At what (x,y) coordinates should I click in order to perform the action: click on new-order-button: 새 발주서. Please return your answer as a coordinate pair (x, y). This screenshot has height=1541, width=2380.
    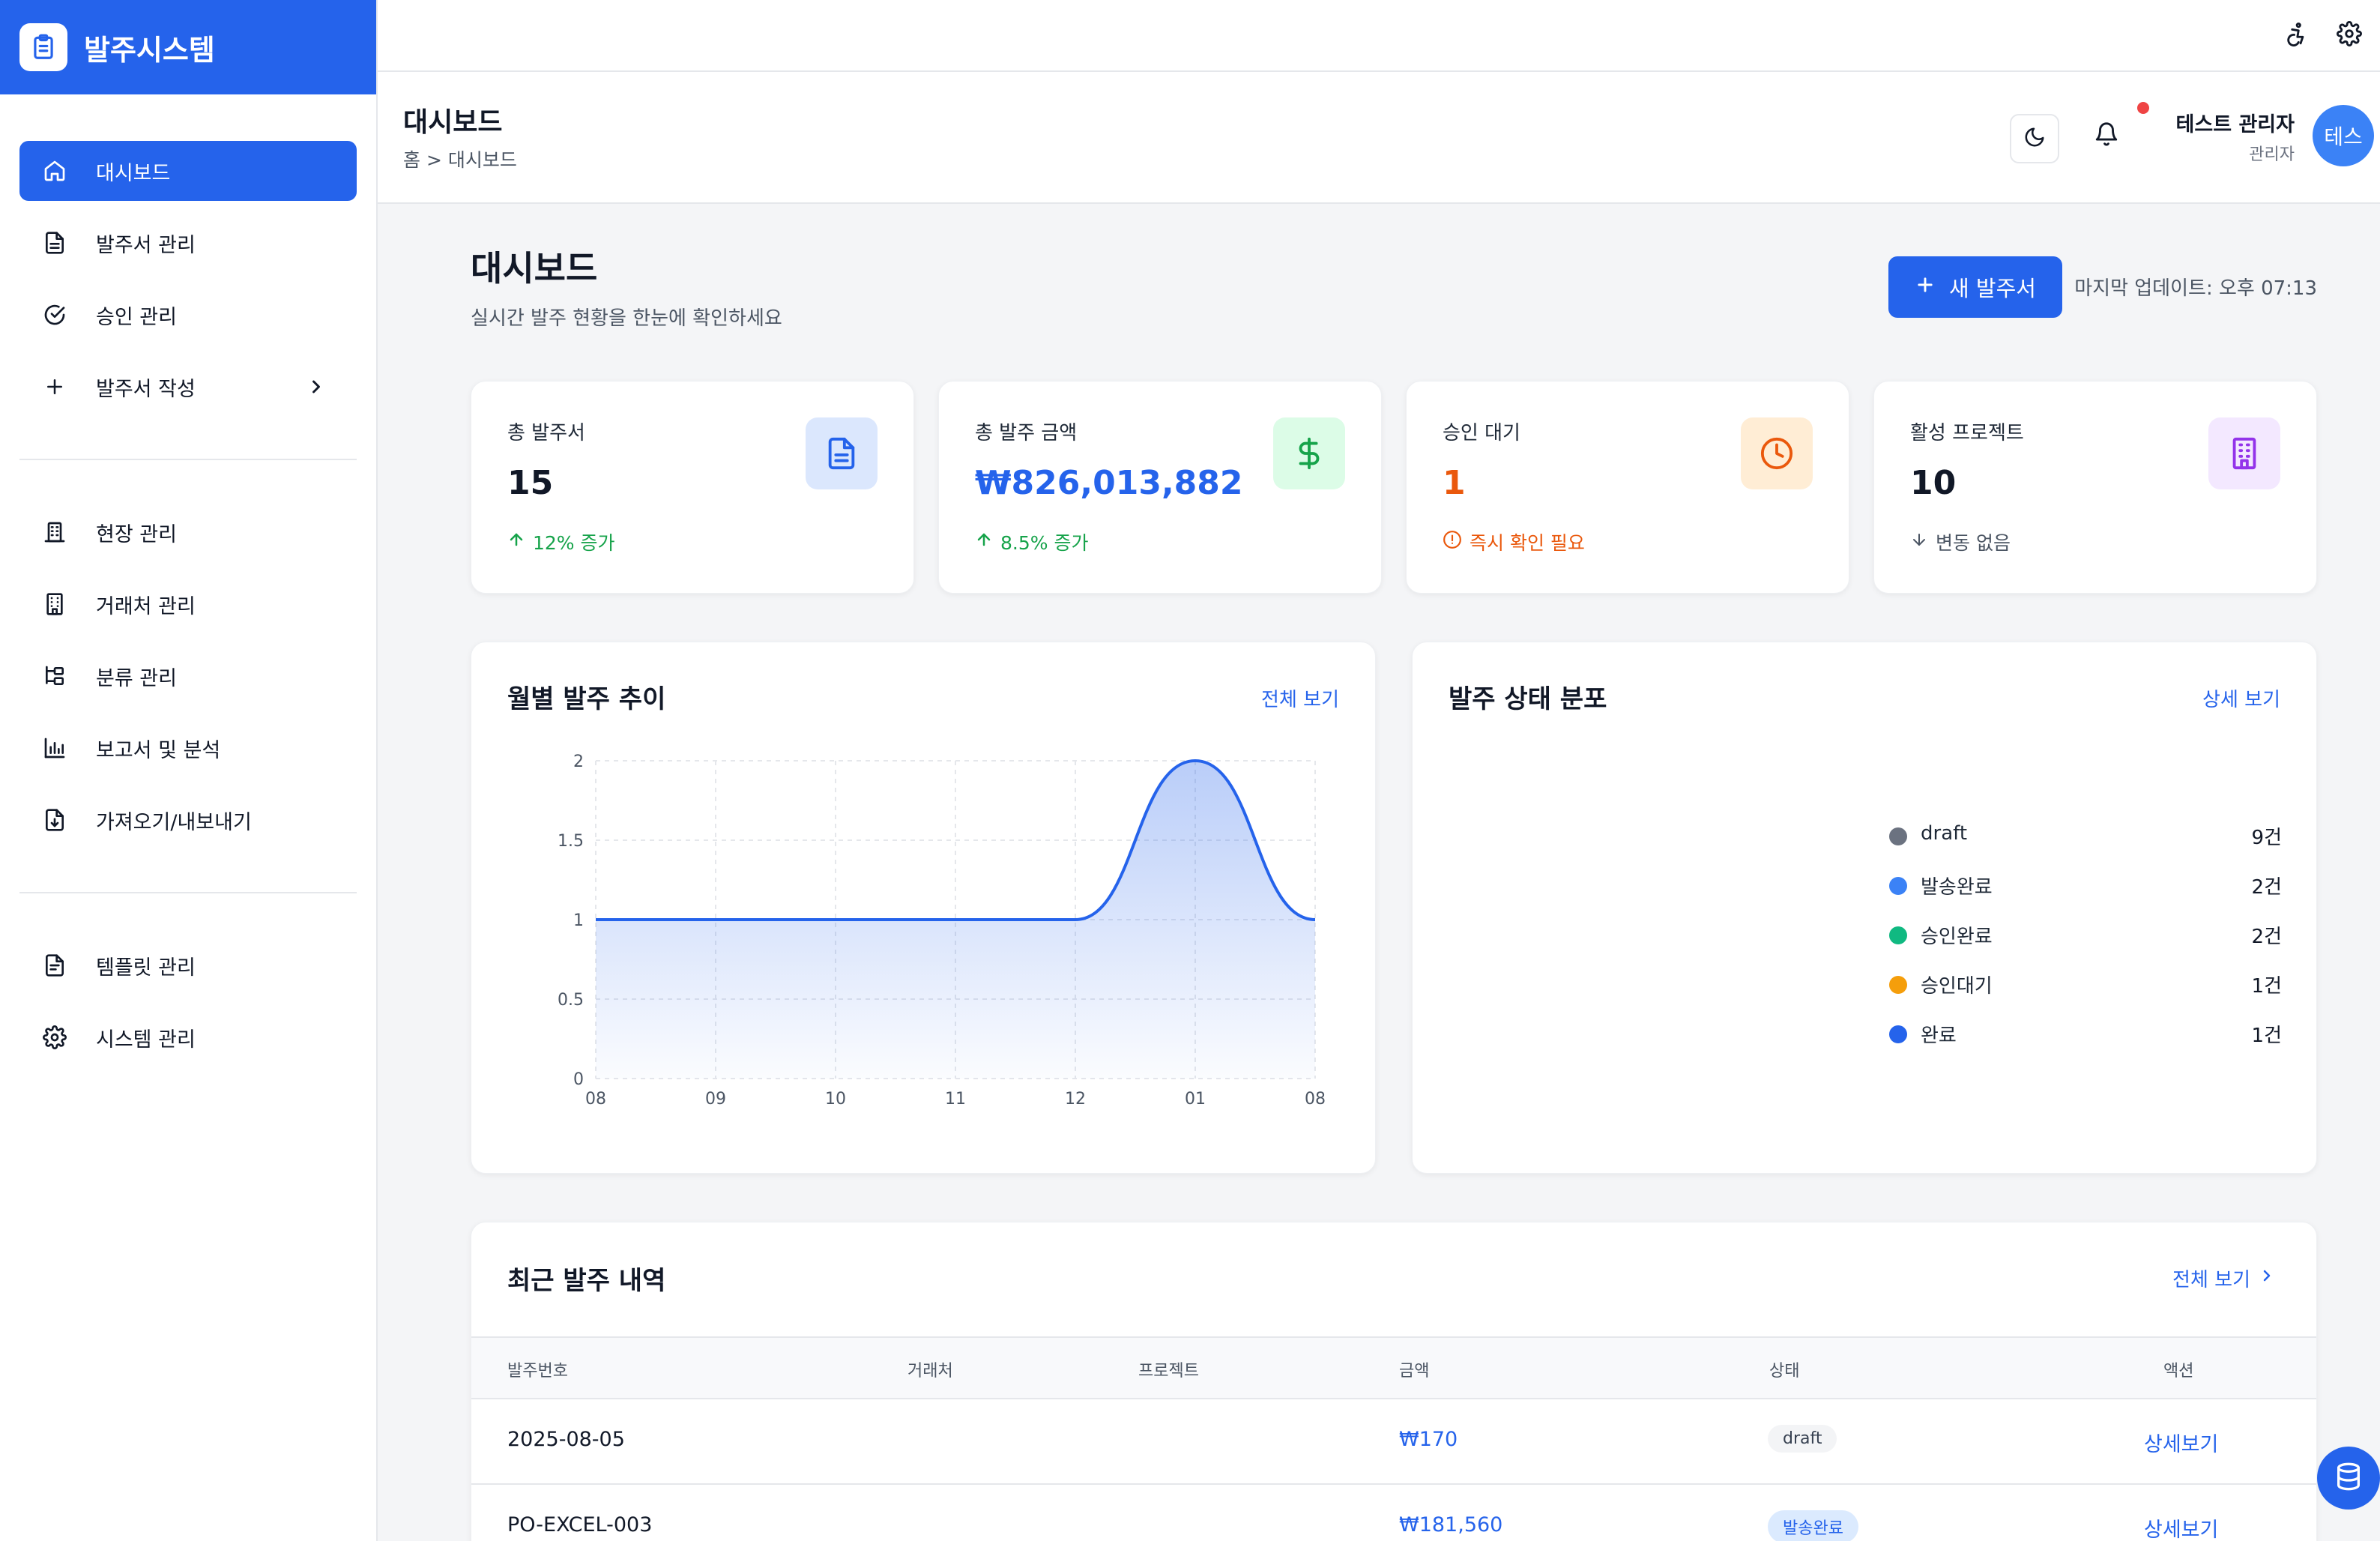
    Looking at the image, I should click on (1975, 287).